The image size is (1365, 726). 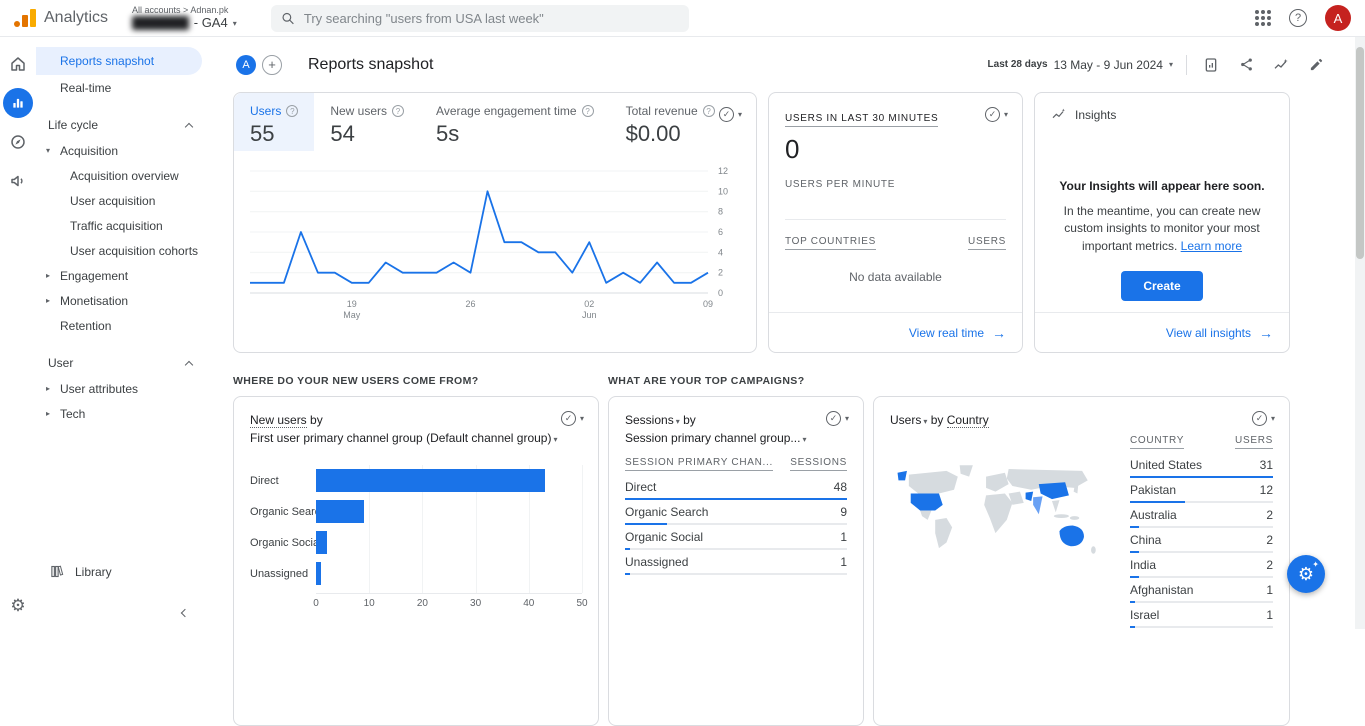 I want to click on scrollbar-thumb, so click(x=1360, y=153).